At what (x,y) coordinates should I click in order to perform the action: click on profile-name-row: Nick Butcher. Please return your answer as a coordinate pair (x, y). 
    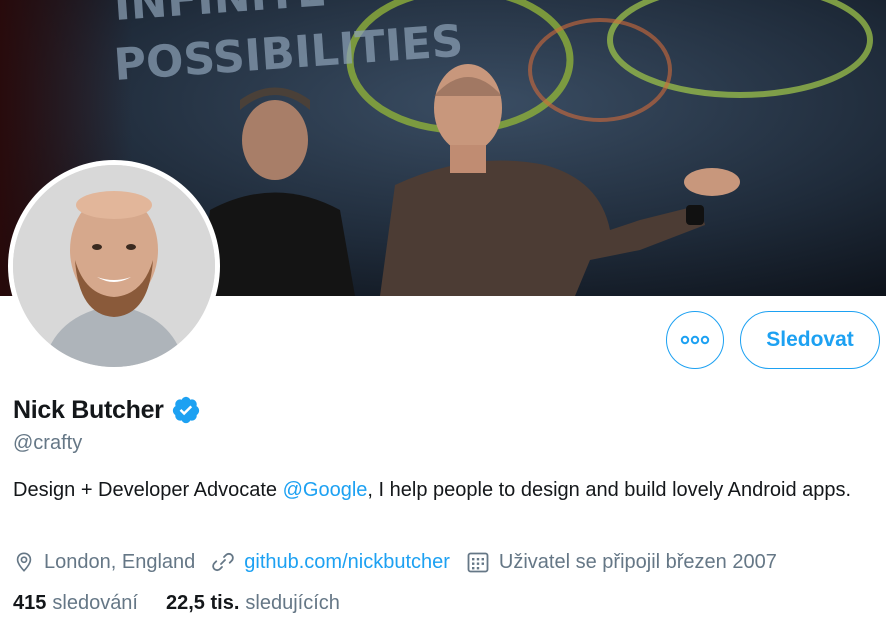
    Looking at the image, I should click on (107, 410).